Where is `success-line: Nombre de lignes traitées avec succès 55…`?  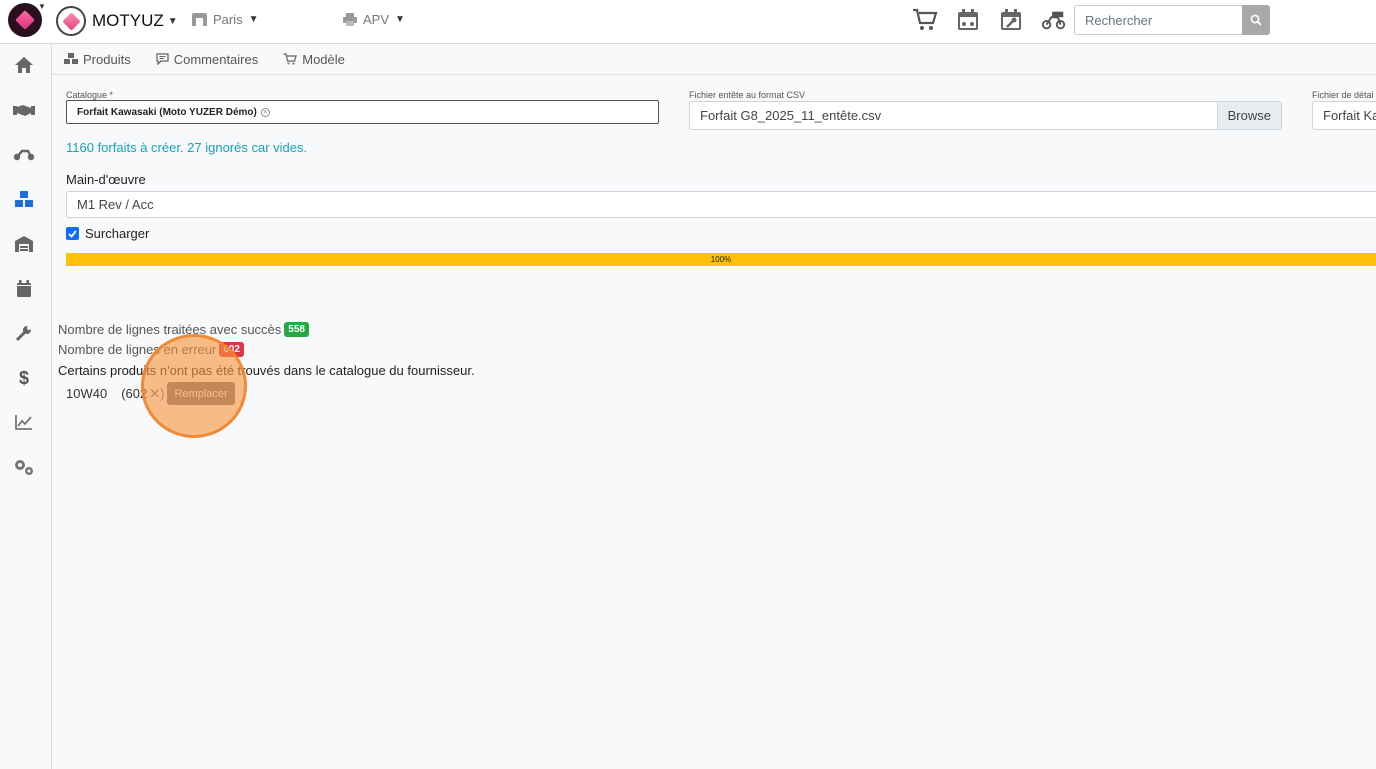 success-line: Nombre de lignes traitées avec succès 55… is located at coordinates (183, 329).